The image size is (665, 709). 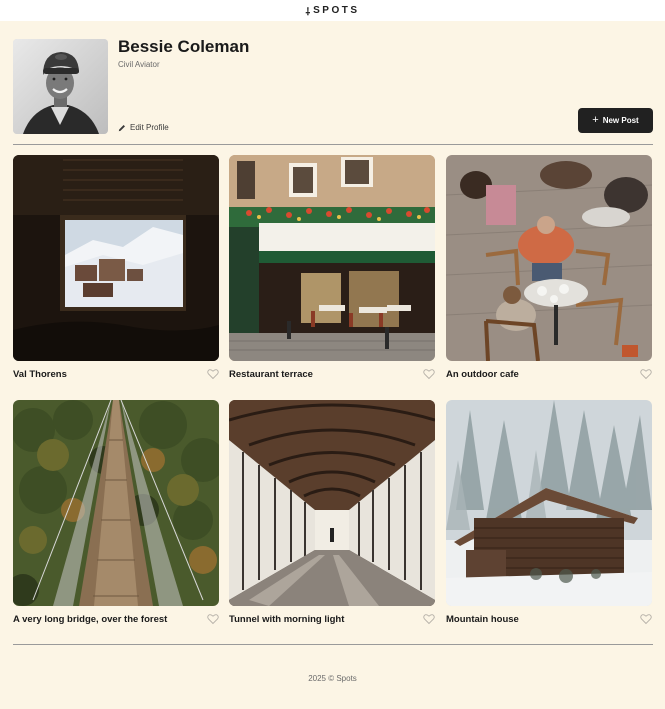 I want to click on card-caption: An outdoor cafe, so click(x=549, y=374).